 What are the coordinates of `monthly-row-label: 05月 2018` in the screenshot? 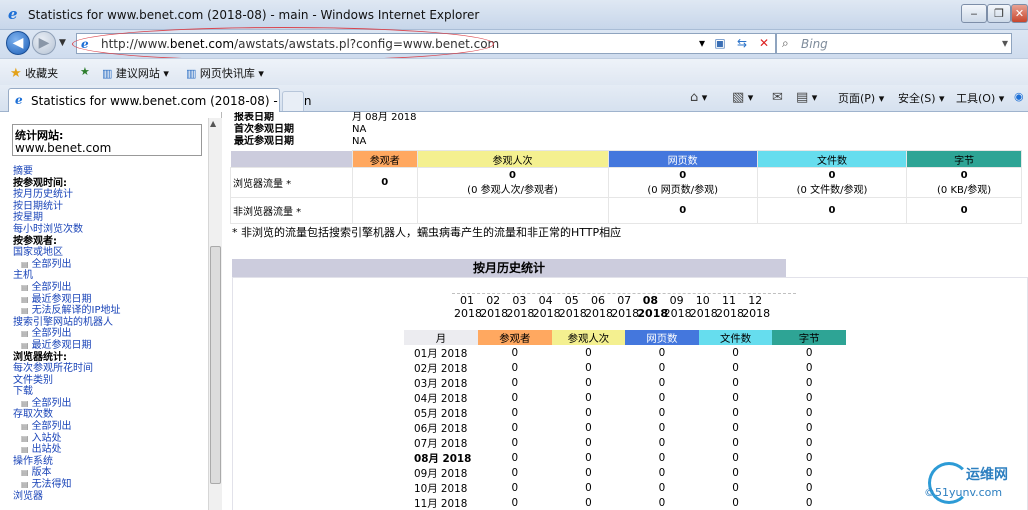 It's located at (441, 414).